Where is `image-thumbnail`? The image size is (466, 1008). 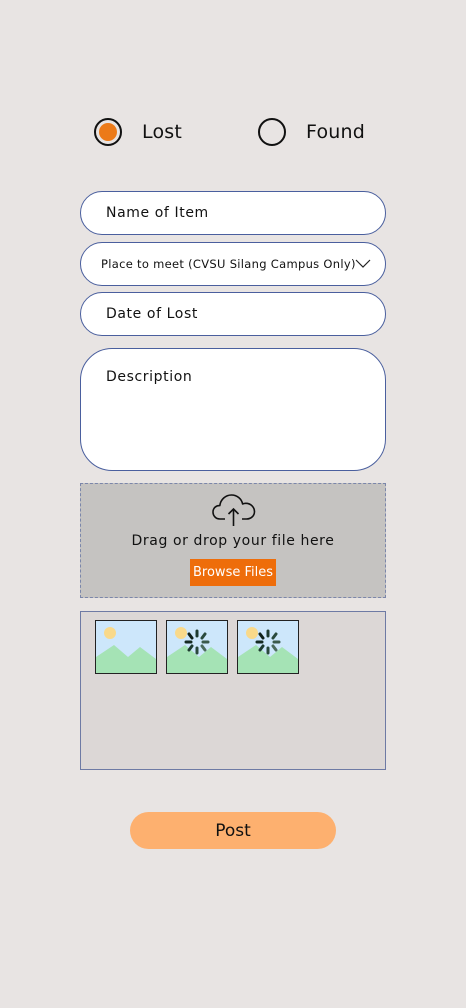
image-thumbnail is located at coordinates (126, 647).